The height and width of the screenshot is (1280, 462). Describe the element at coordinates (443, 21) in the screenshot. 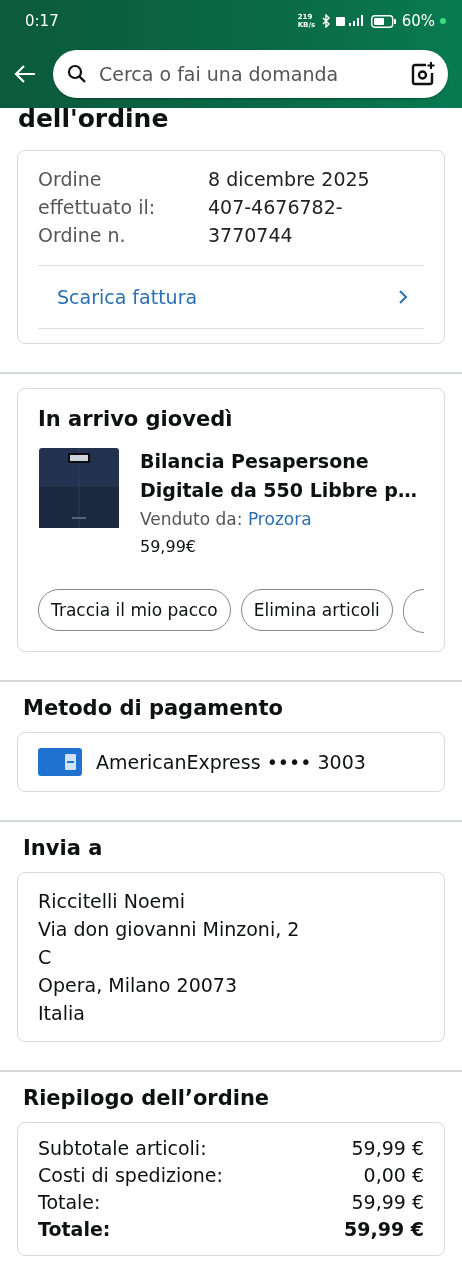

I see `charging-dot` at that location.